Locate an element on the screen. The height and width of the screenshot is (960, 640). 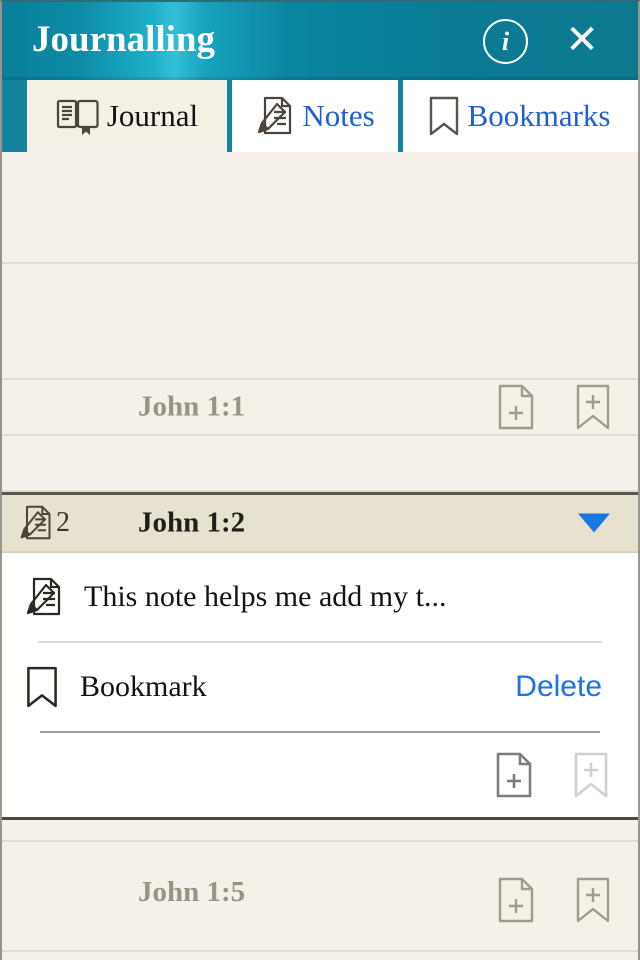
info-circle-icon: i is located at coordinates (505, 41).